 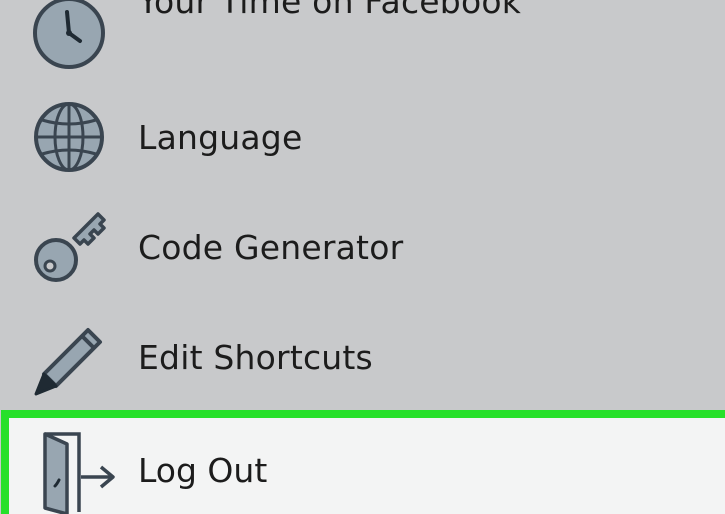 I want to click on menu-item-label: Edit Shortcuts, so click(x=255, y=357).